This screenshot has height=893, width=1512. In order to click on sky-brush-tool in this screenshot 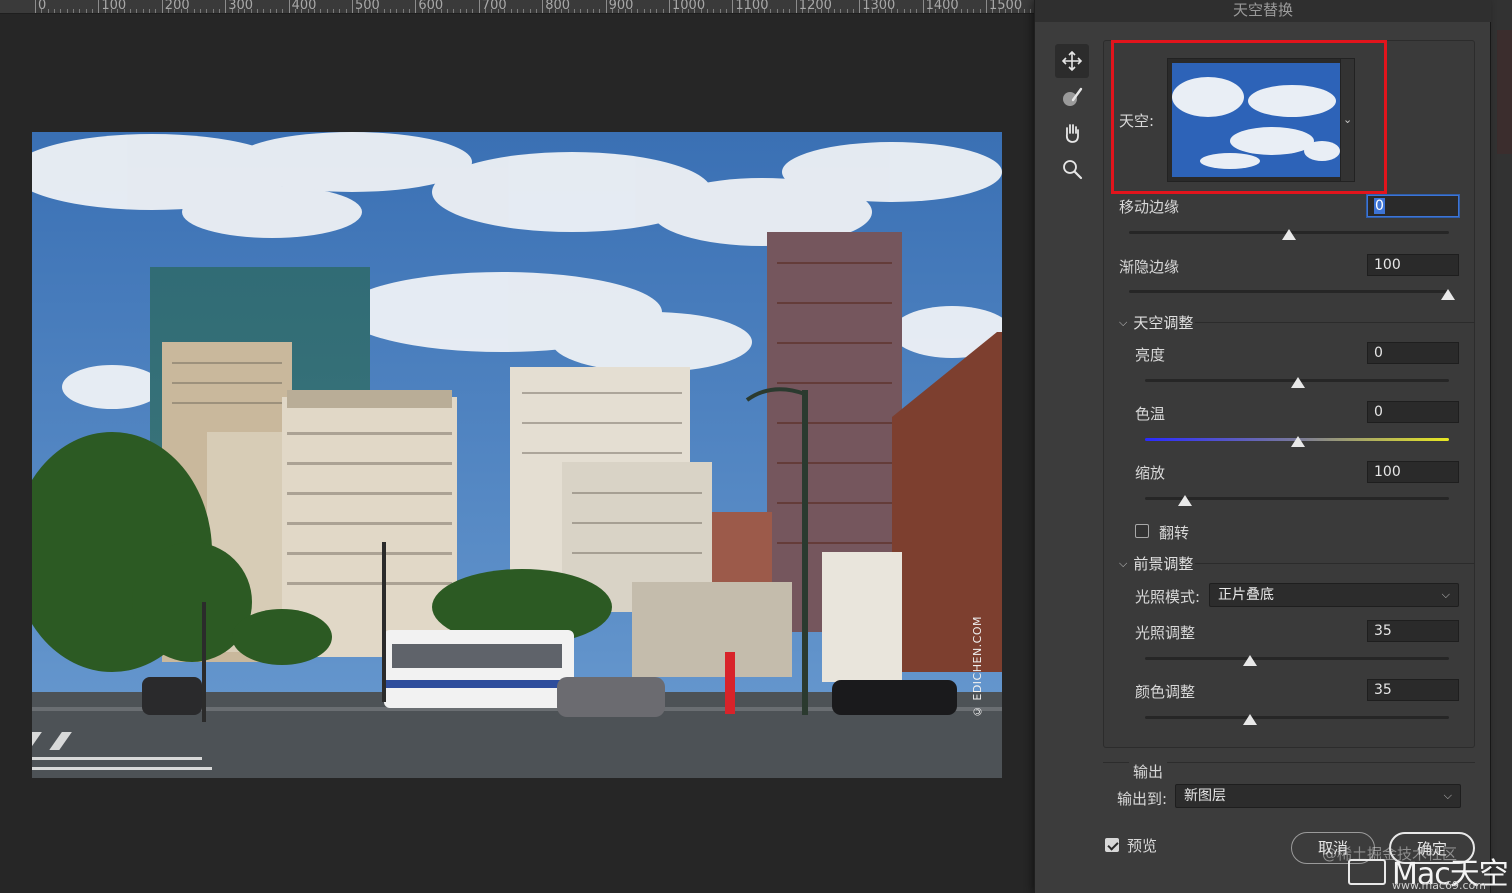, I will do `click(1072, 97)`.